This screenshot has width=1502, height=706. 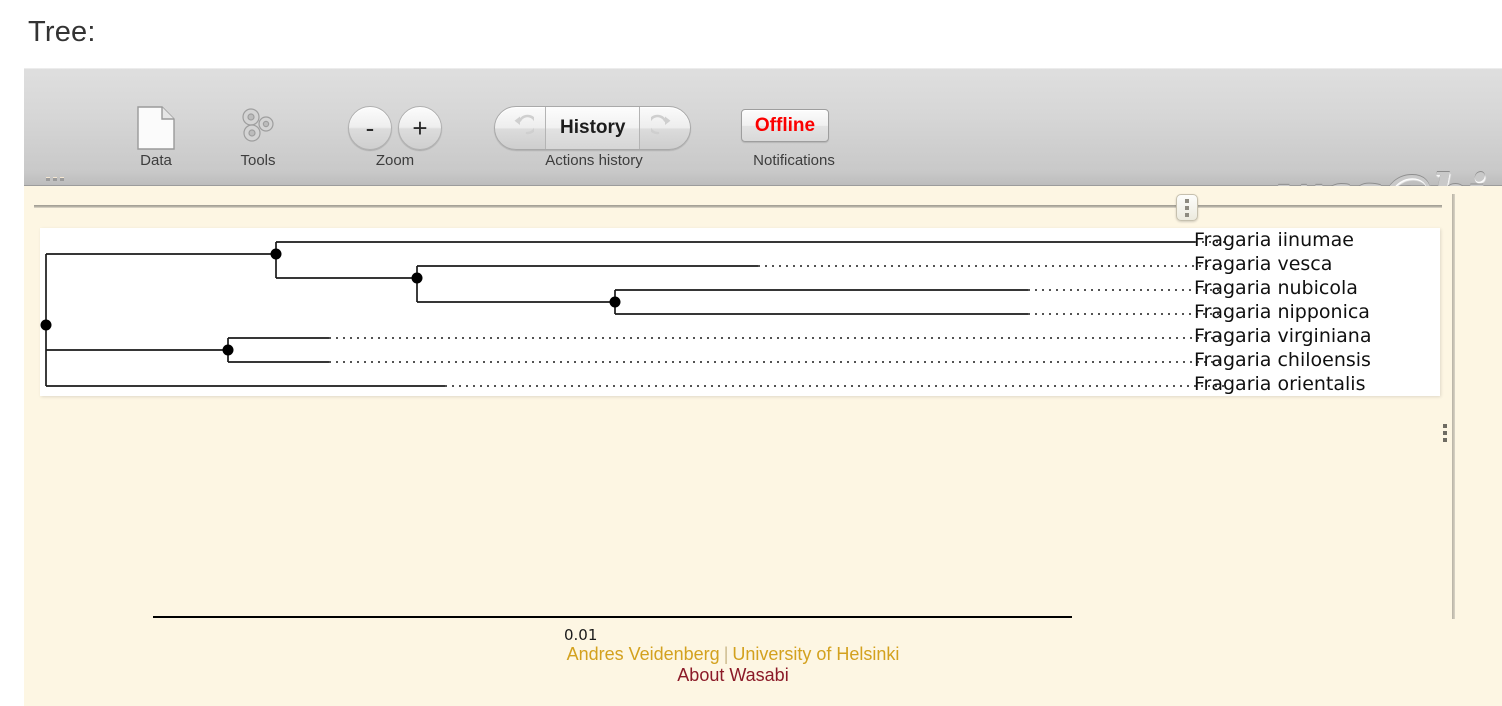 What do you see at coordinates (1279, 384) in the screenshot?
I see `leaf-label: Fragaria orientalis` at bounding box center [1279, 384].